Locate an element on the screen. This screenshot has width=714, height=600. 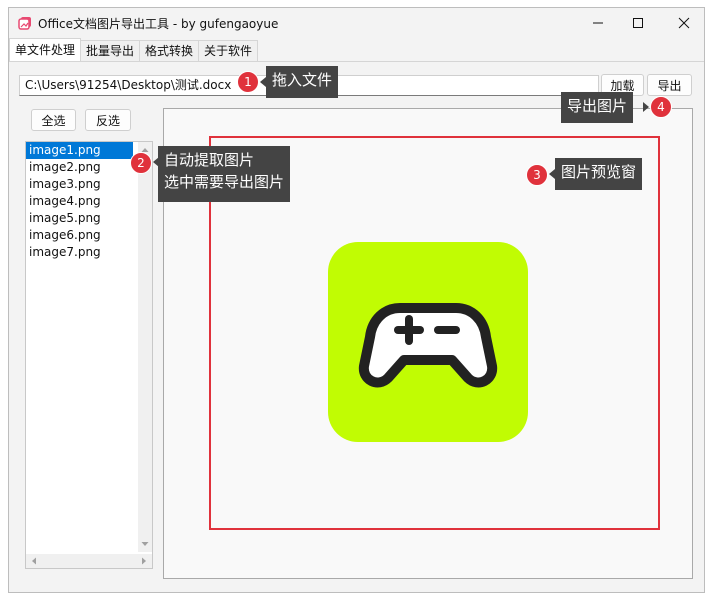
scroll-right-icon is located at coordinates (144, 561).